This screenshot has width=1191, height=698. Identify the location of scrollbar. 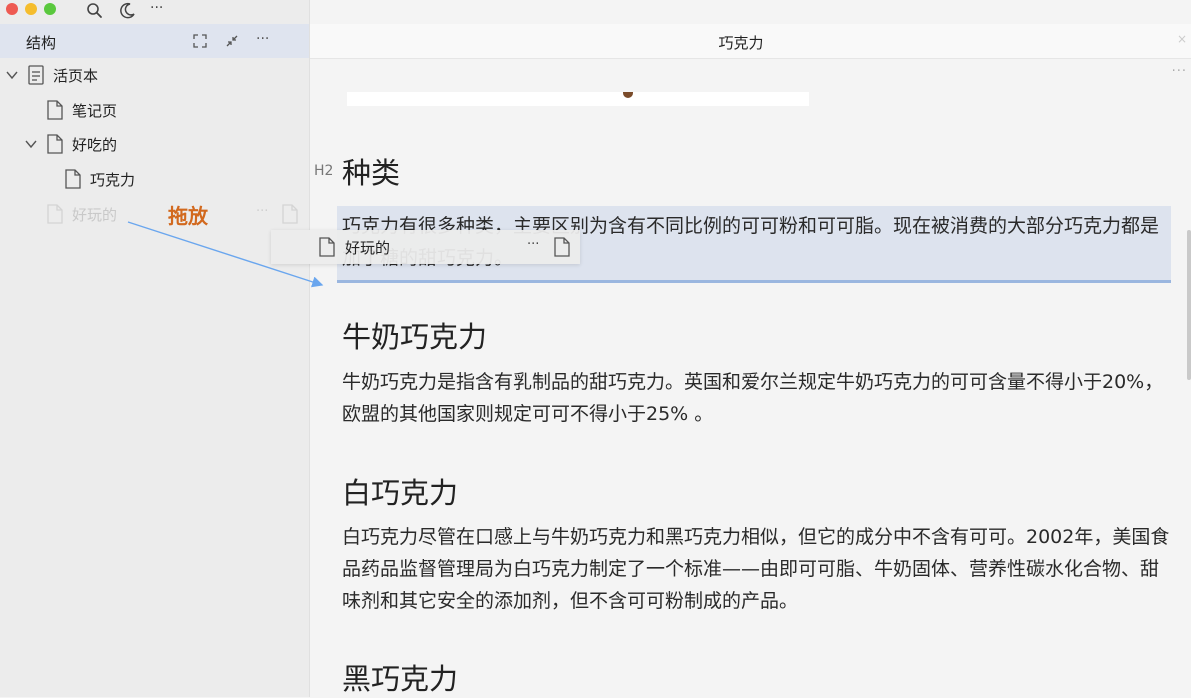
(1189, 305).